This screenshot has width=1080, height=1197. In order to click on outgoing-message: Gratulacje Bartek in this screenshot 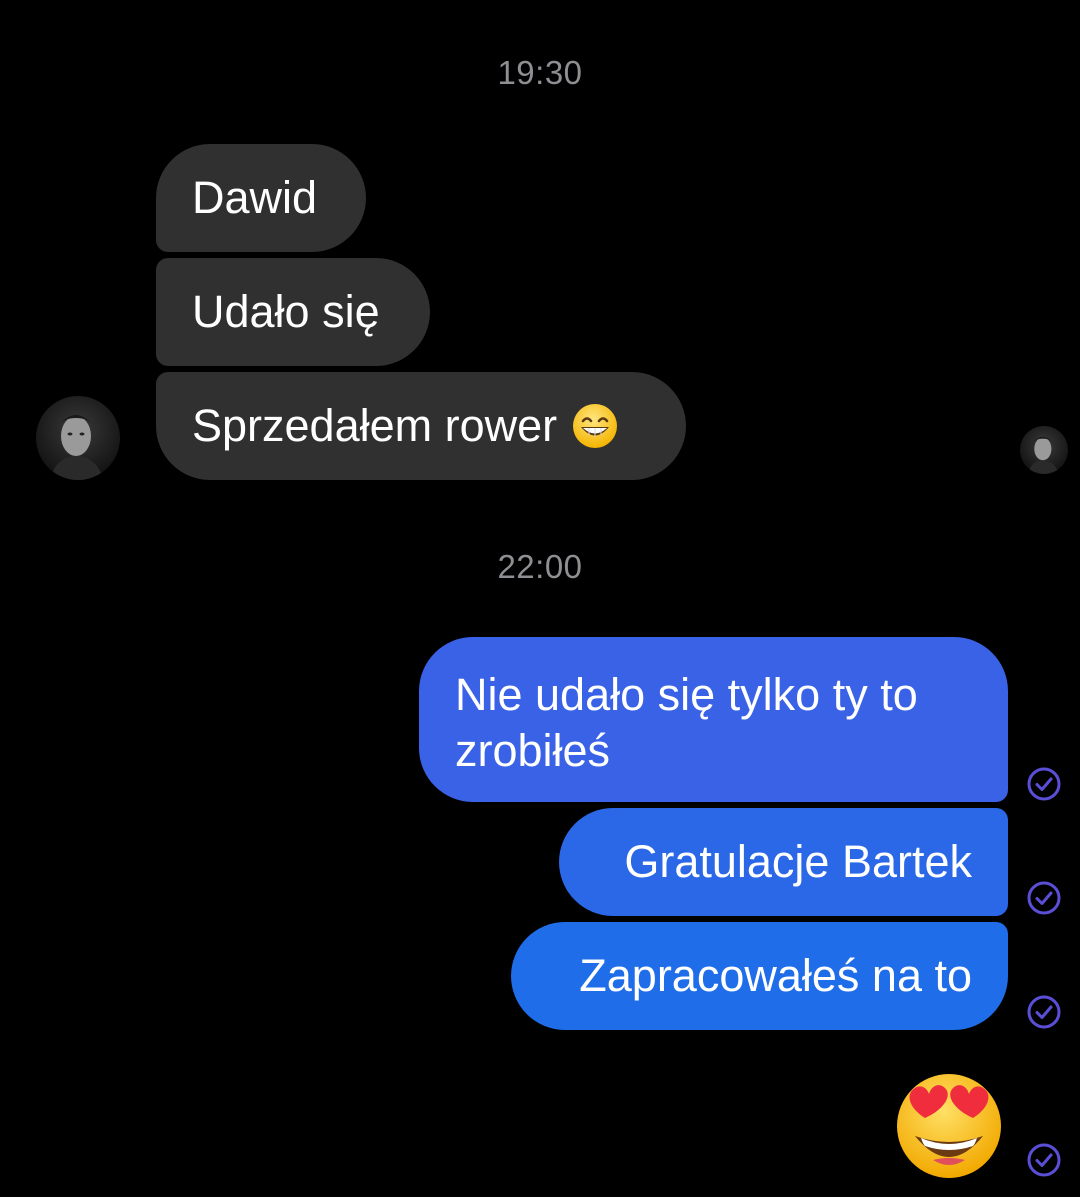, I will do `click(783, 862)`.